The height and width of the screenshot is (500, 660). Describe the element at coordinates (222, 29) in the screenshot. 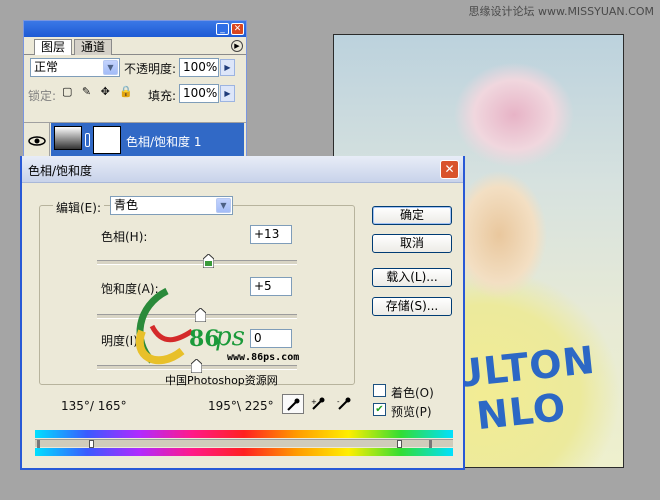

I see `minimize-icon: _` at that location.